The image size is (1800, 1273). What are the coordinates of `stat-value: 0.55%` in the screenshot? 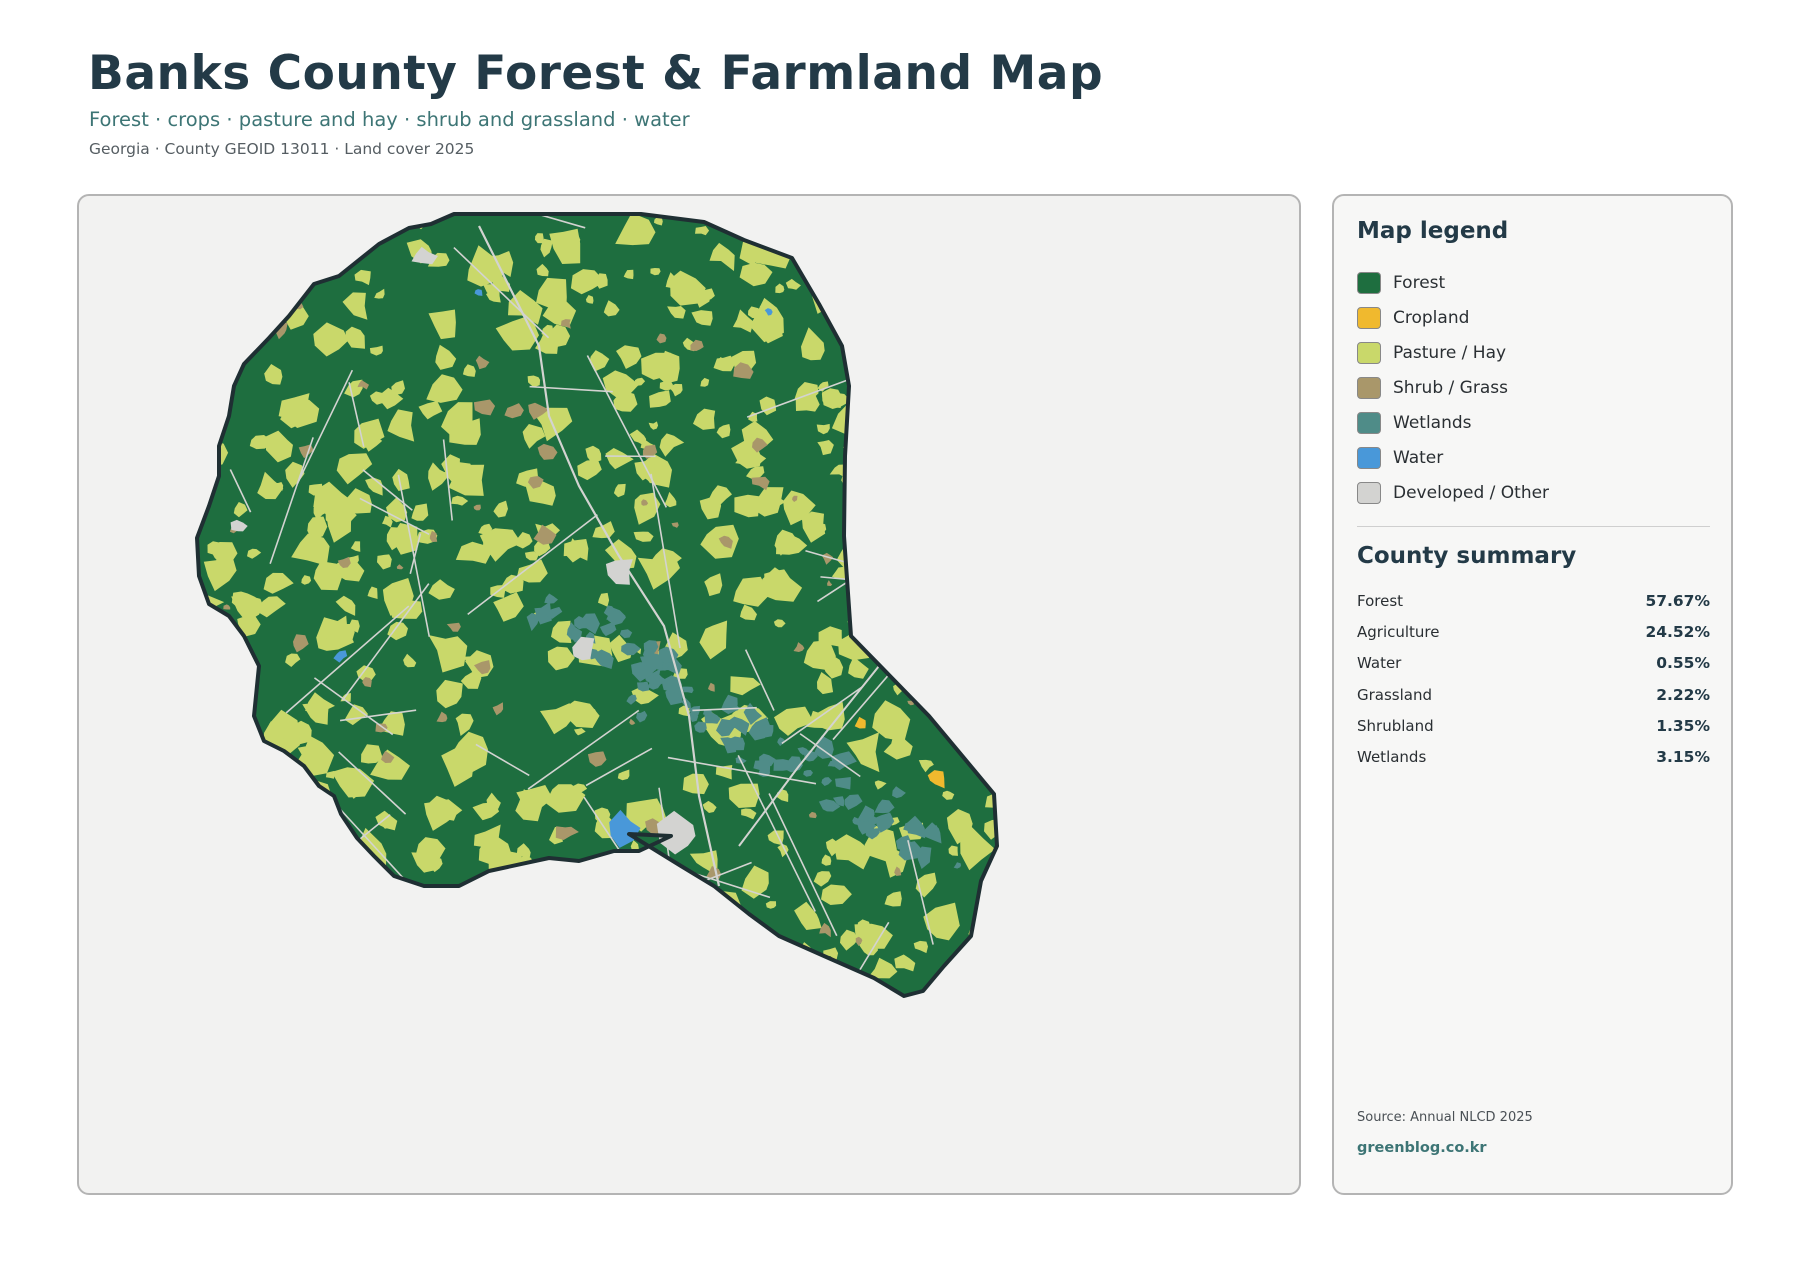 It's located at (1683, 663).